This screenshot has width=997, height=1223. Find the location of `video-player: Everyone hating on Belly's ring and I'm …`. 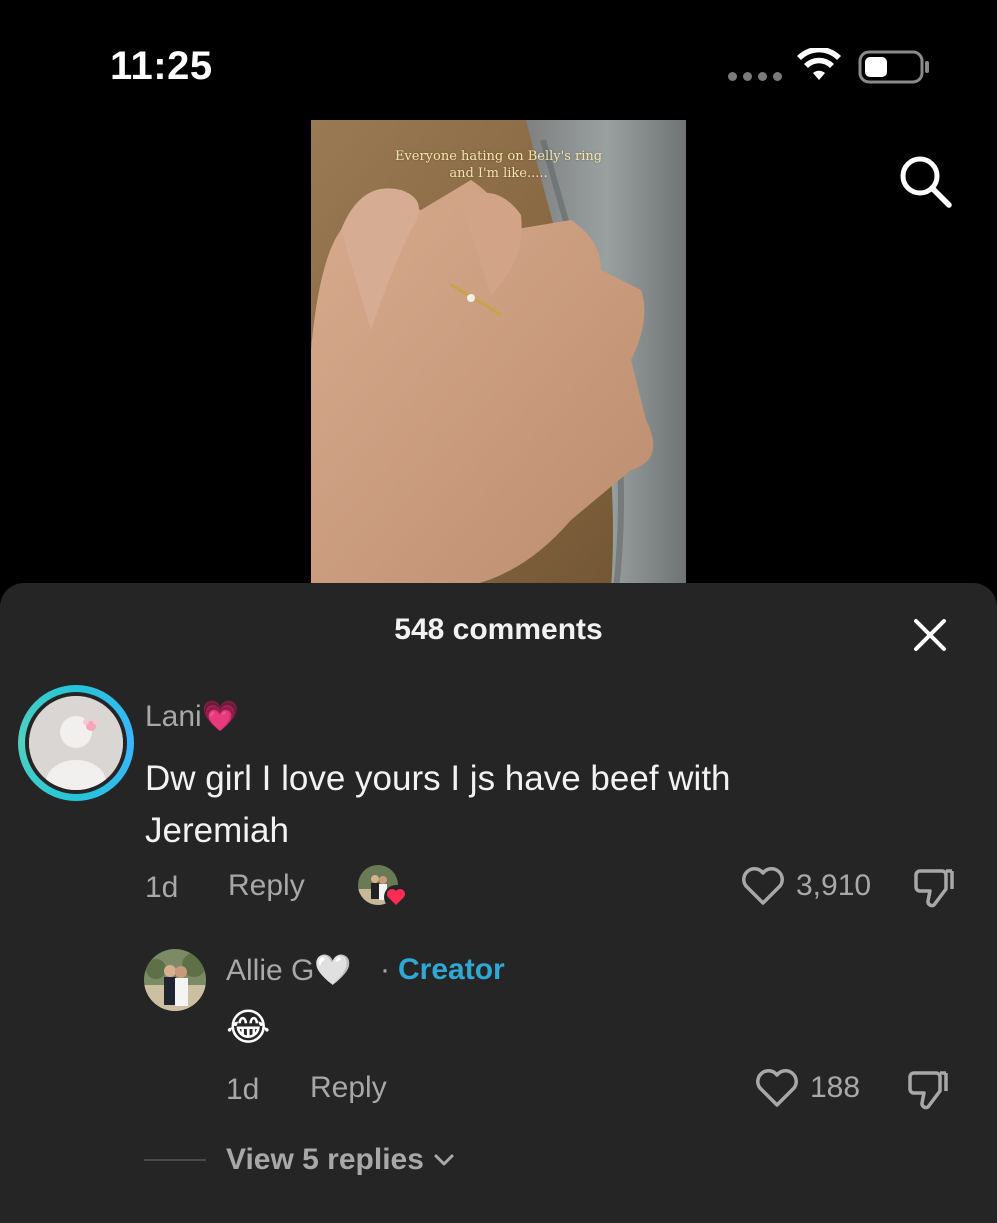

video-player: Everyone hating on Belly's ring and I'm … is located at coordinates (498, 355).